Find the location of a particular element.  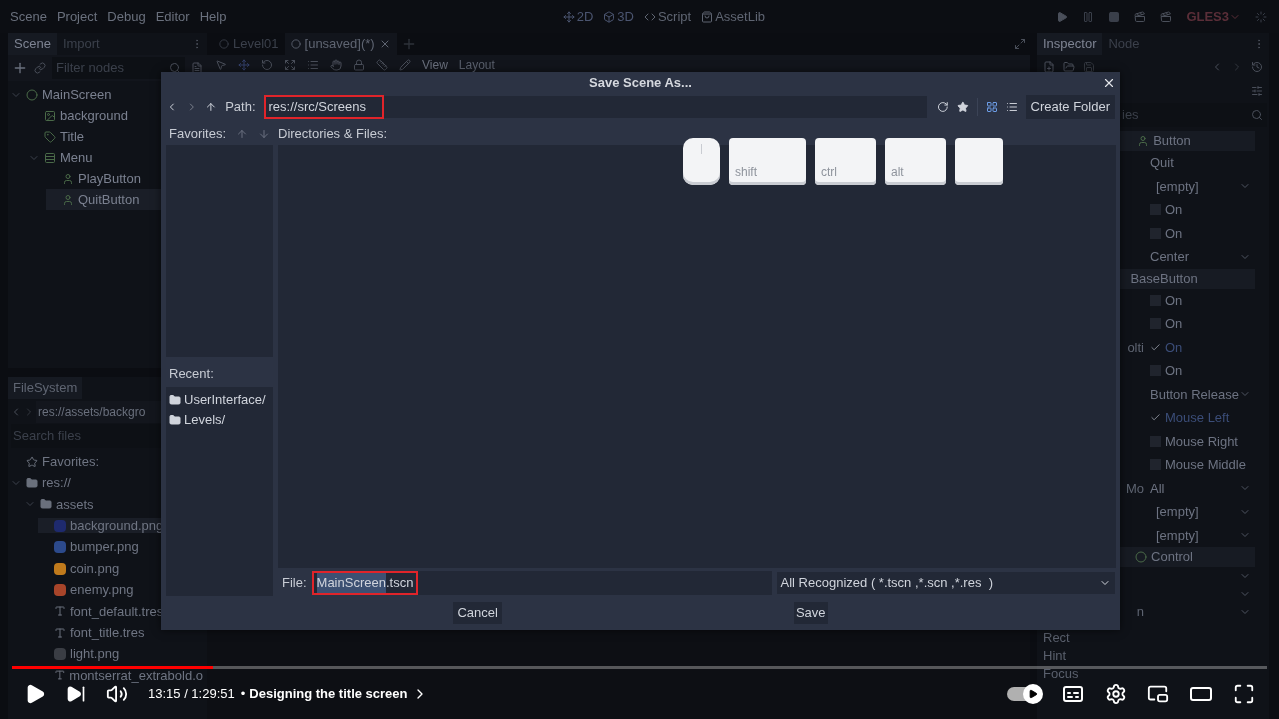

expand-icon is located at coordinates (1020, 44).